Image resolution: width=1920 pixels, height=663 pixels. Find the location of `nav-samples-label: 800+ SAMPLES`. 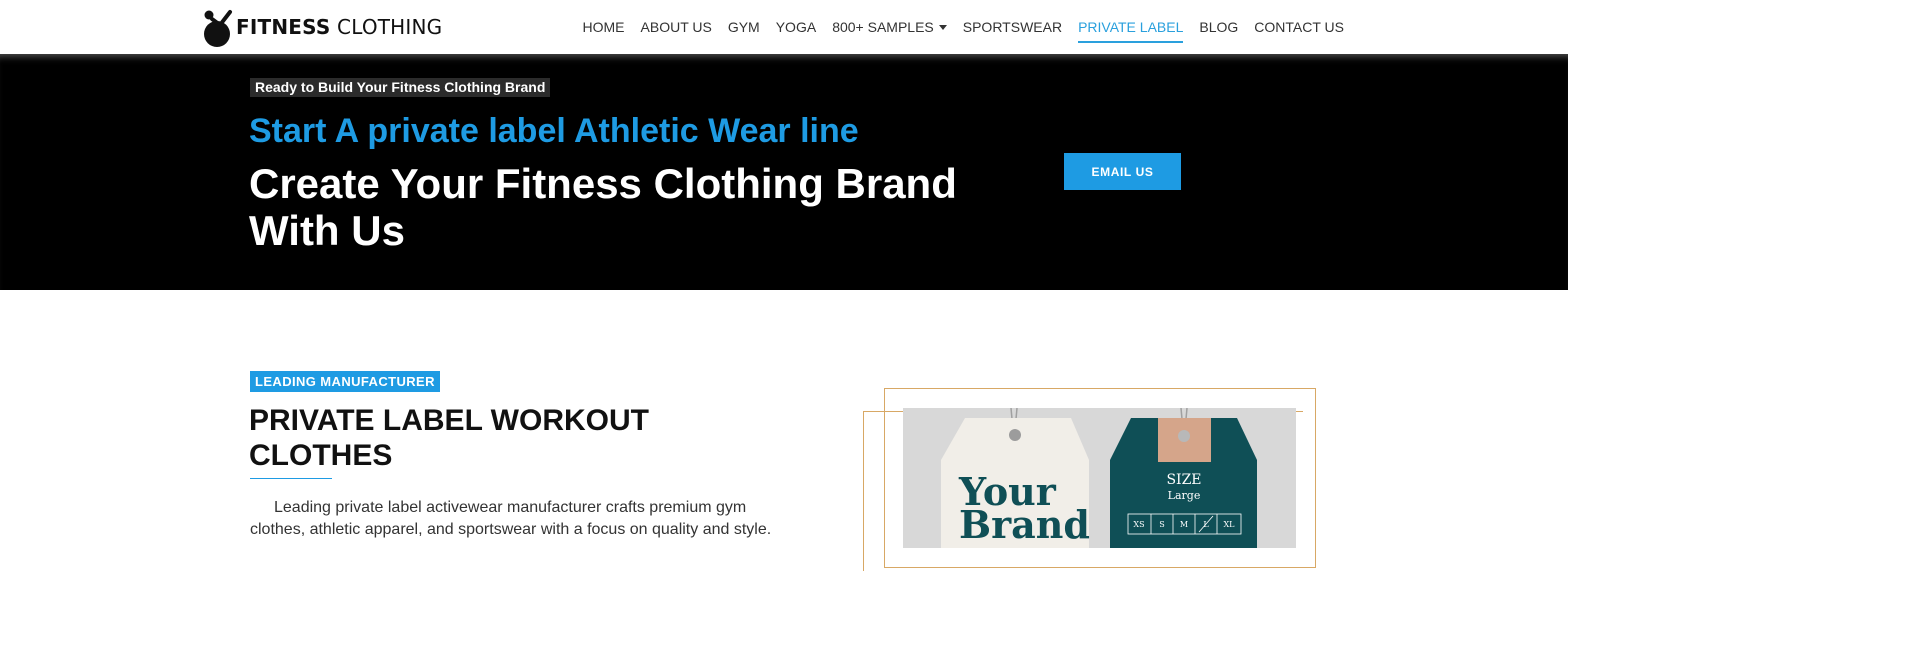

nav-samples-label: 800+ SAMPLES is located at coordinates (883, 27).